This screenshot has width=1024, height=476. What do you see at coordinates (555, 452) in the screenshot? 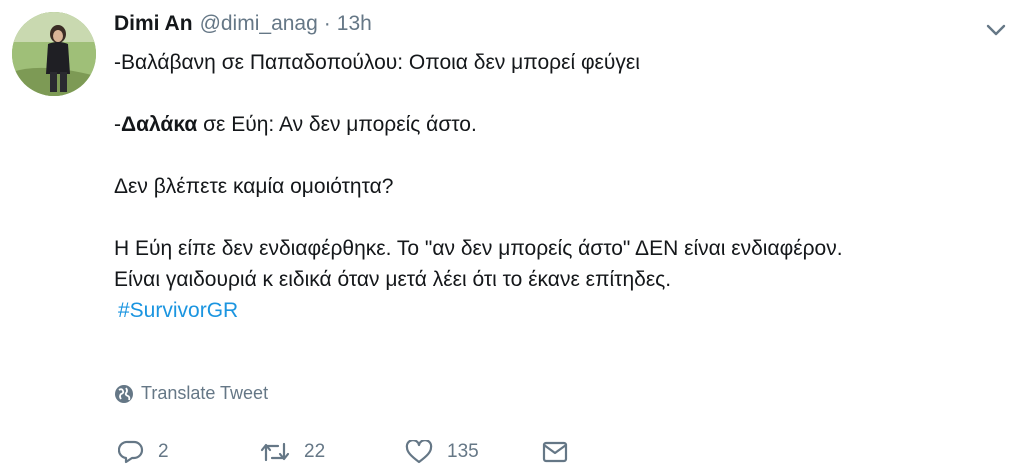
I see `envelope-icon` at bounding box center [555, 452].